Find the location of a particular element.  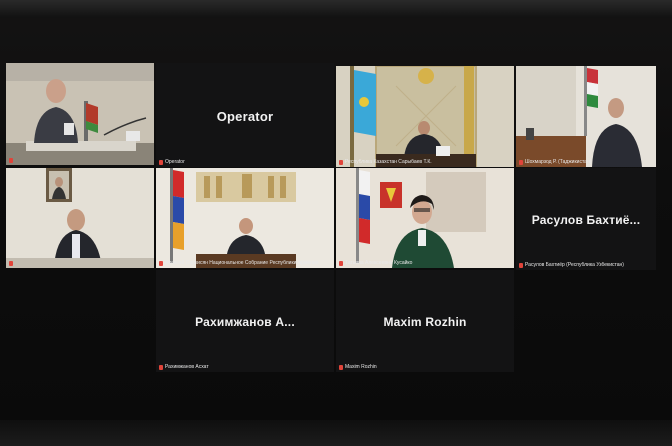

participant-caption: Республика Казахстан Сарыбаев Т.К. is located at coordinates (425, 162).